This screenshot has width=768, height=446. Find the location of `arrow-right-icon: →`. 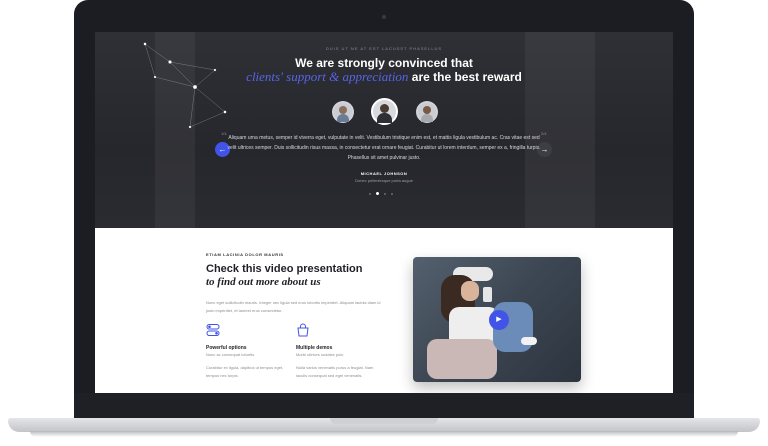

arrow-right-icon: → is located at coordinates (544, 149).